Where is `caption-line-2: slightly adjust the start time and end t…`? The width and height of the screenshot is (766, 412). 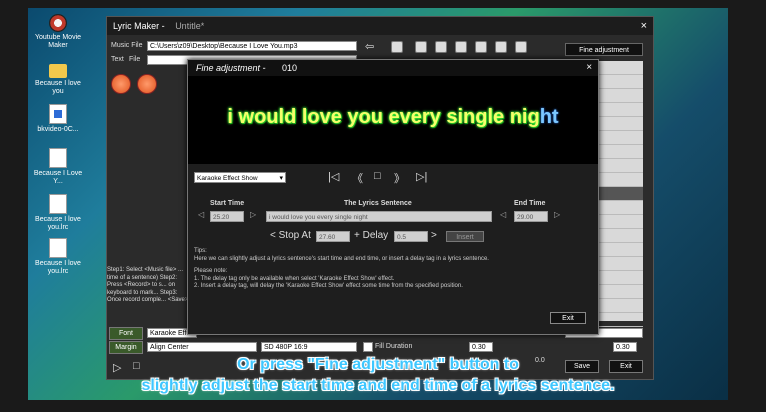 caption-line-2: slightly adjust the start time and end t… is located at coordinates (378, 385).